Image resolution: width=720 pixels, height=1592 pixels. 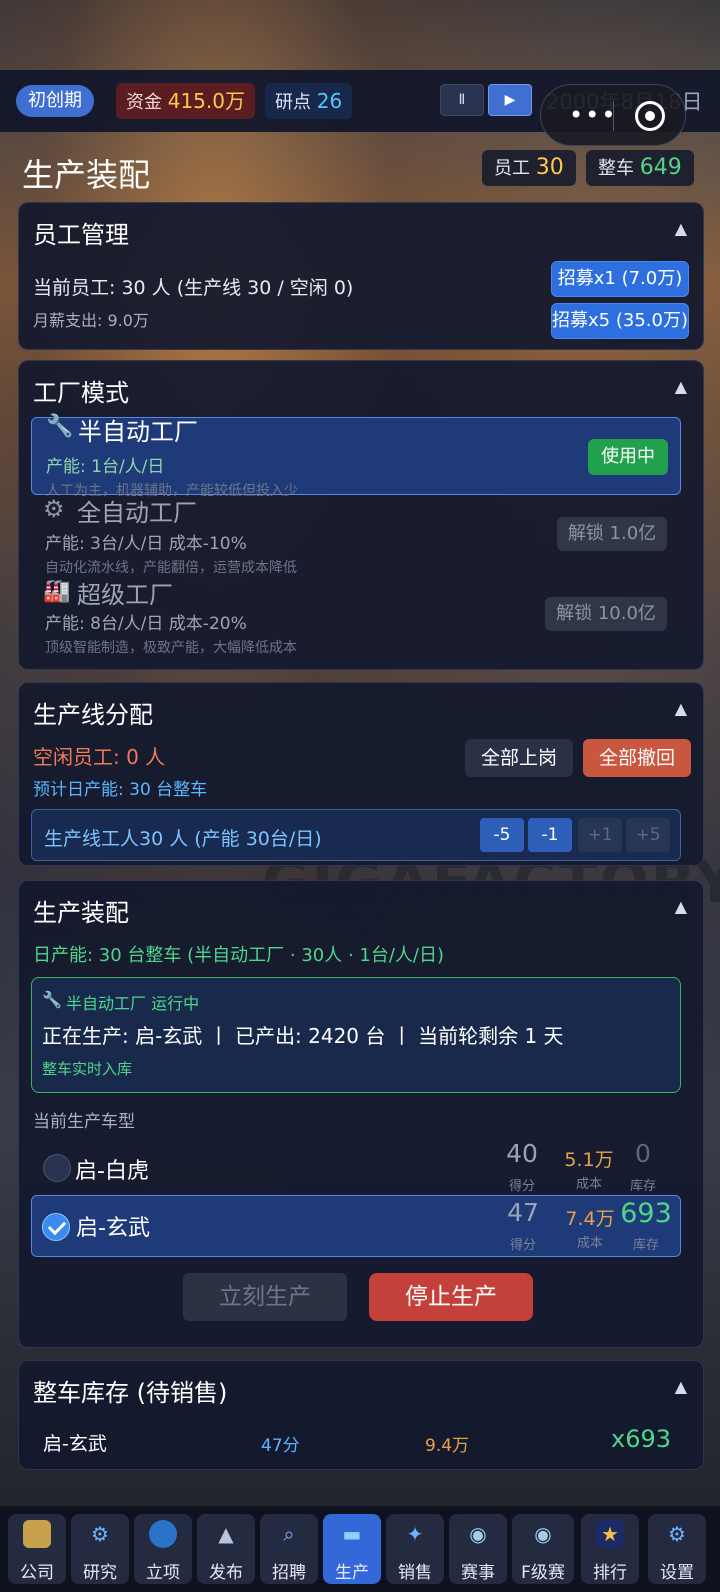 I want to click on gear-car-icon: ⚙, so click(x=100, y=1534).